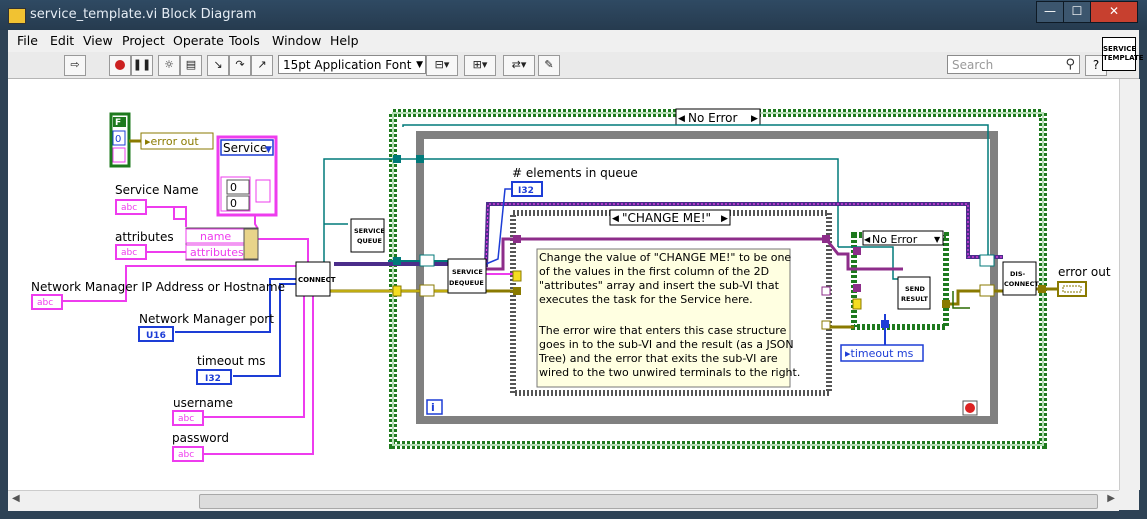 The height and width of the screenshot is (519, 1147). Describe the element at coordinates (427, 290) in the screenshot. I see `shift-register-error-left` at that location.